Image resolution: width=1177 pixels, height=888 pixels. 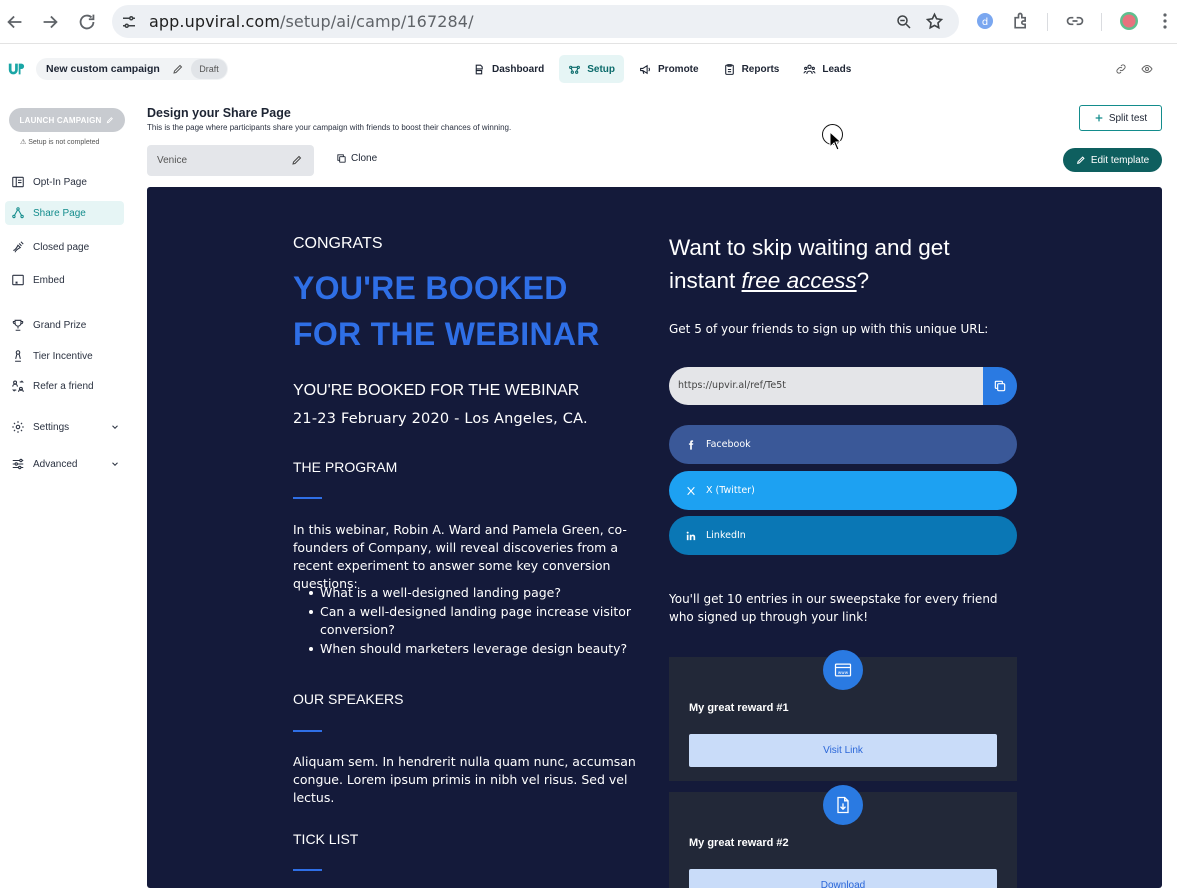 I want to click on dashboard-icon, so click(x=479, y=69).